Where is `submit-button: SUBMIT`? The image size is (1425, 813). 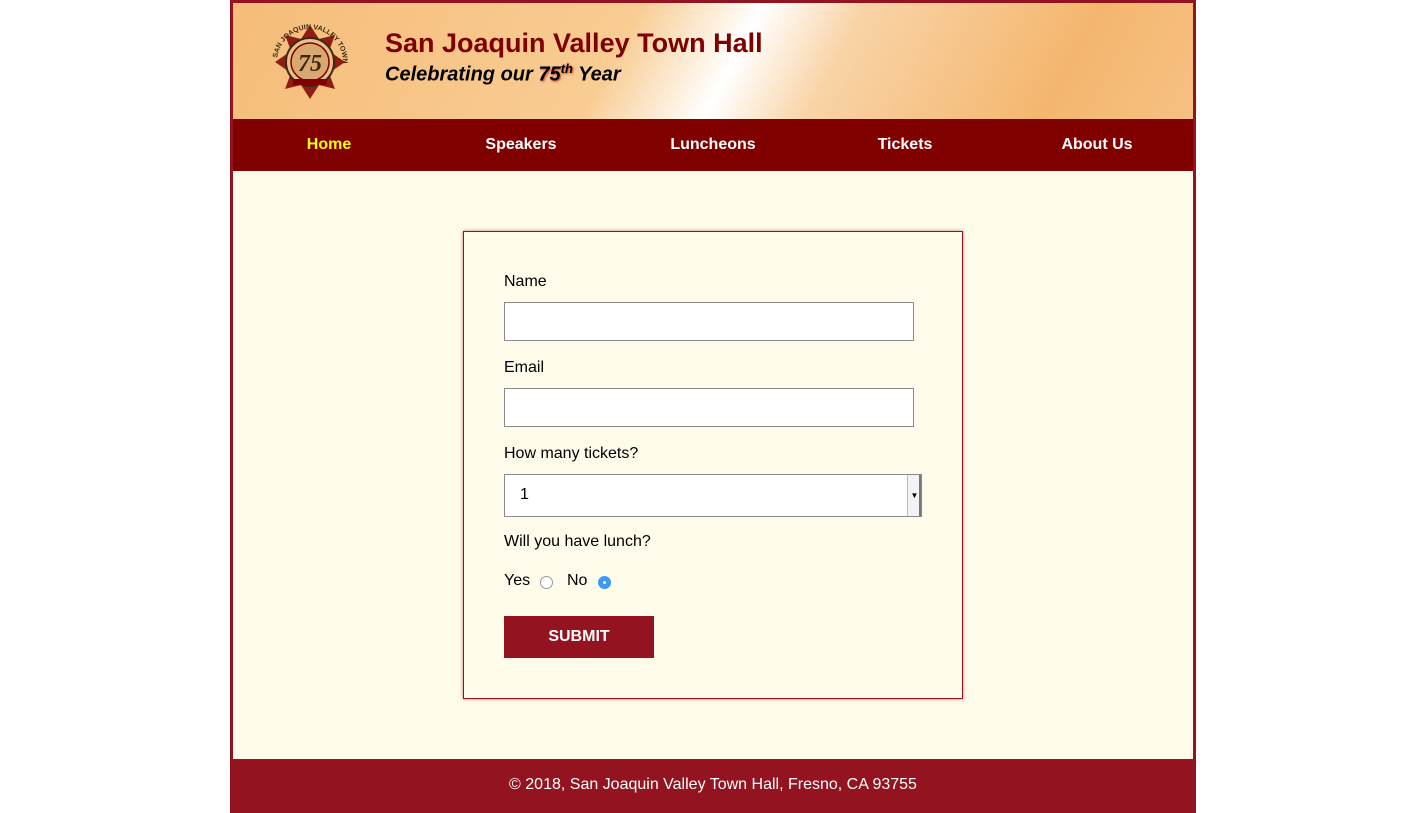
submit-button: SUBMIT is located at coordinates (579, 637).